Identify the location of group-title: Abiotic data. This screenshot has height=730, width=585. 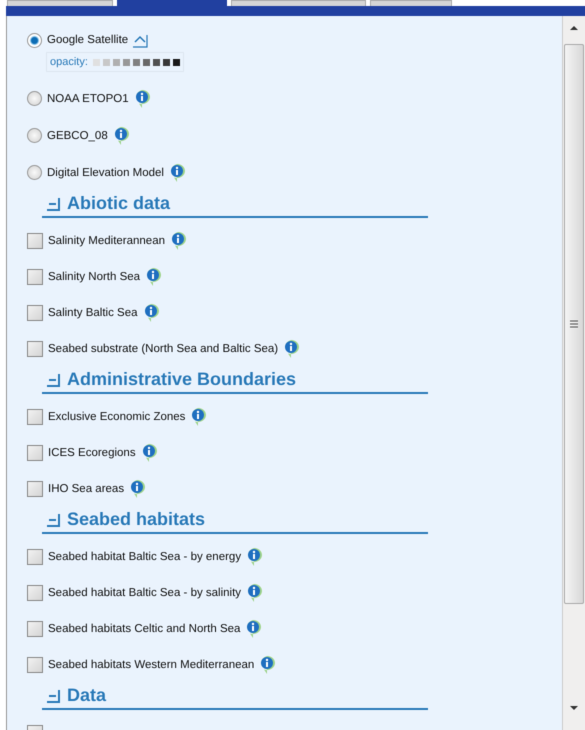
(118, 203).